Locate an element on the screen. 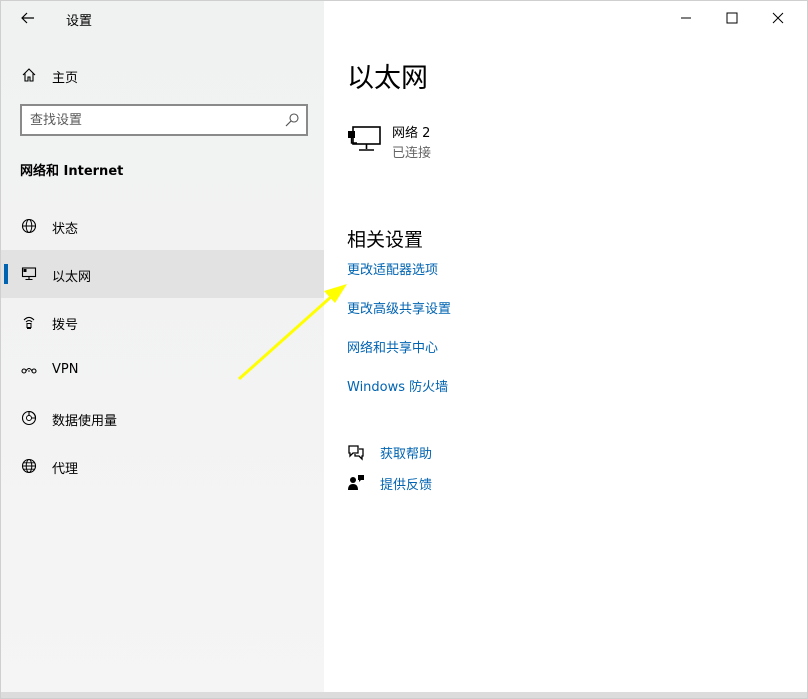 Image resolution: width=808 pixels, height=699 pixels. search-input is located at coordinates (150, 120).